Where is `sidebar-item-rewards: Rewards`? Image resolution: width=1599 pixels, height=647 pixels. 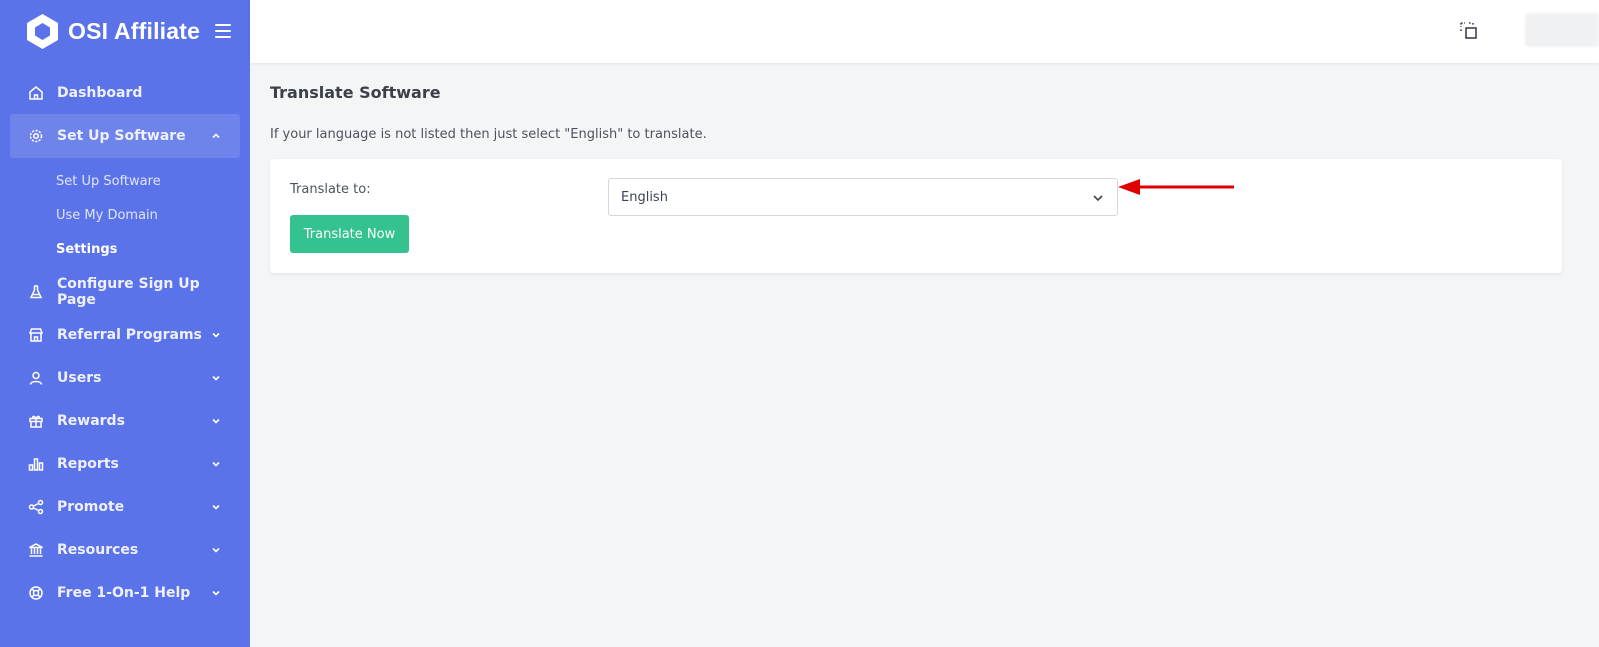 sidebar-item-rewards: Rewards is located at coordinates (125, 420).